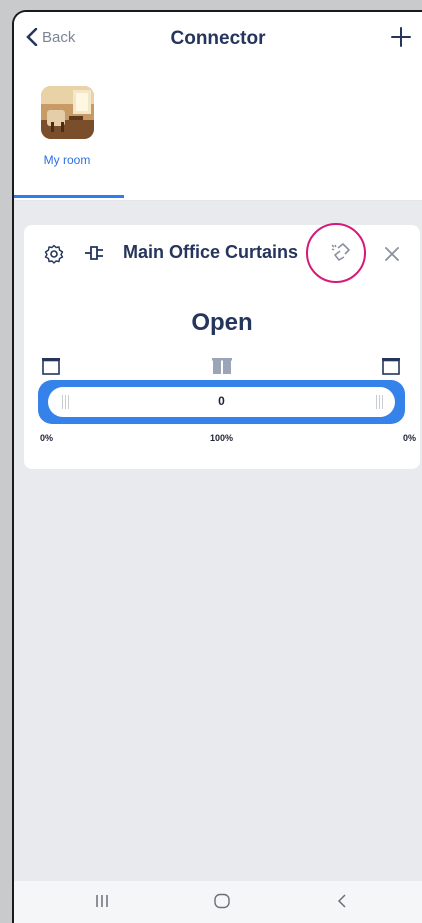  What do you see at coordinates (67, 112) in the screenshot?
I see `room-thumbnail` at bounding box center [67, 112].